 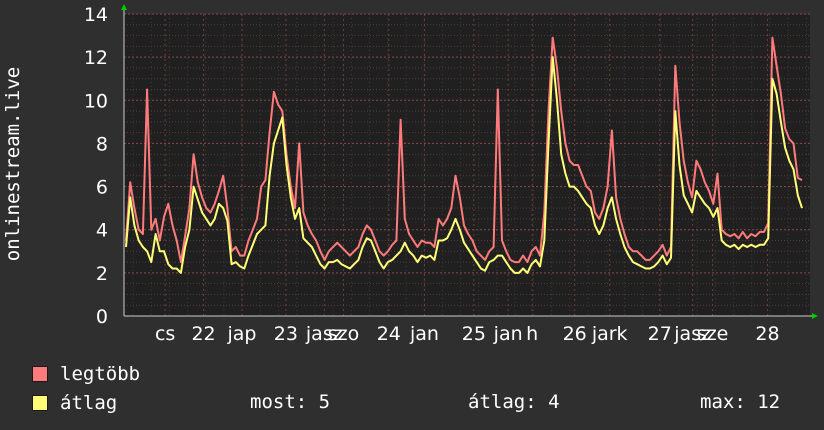 I want to click on stat-maximum: max: 12, so click(x=740, y=402).